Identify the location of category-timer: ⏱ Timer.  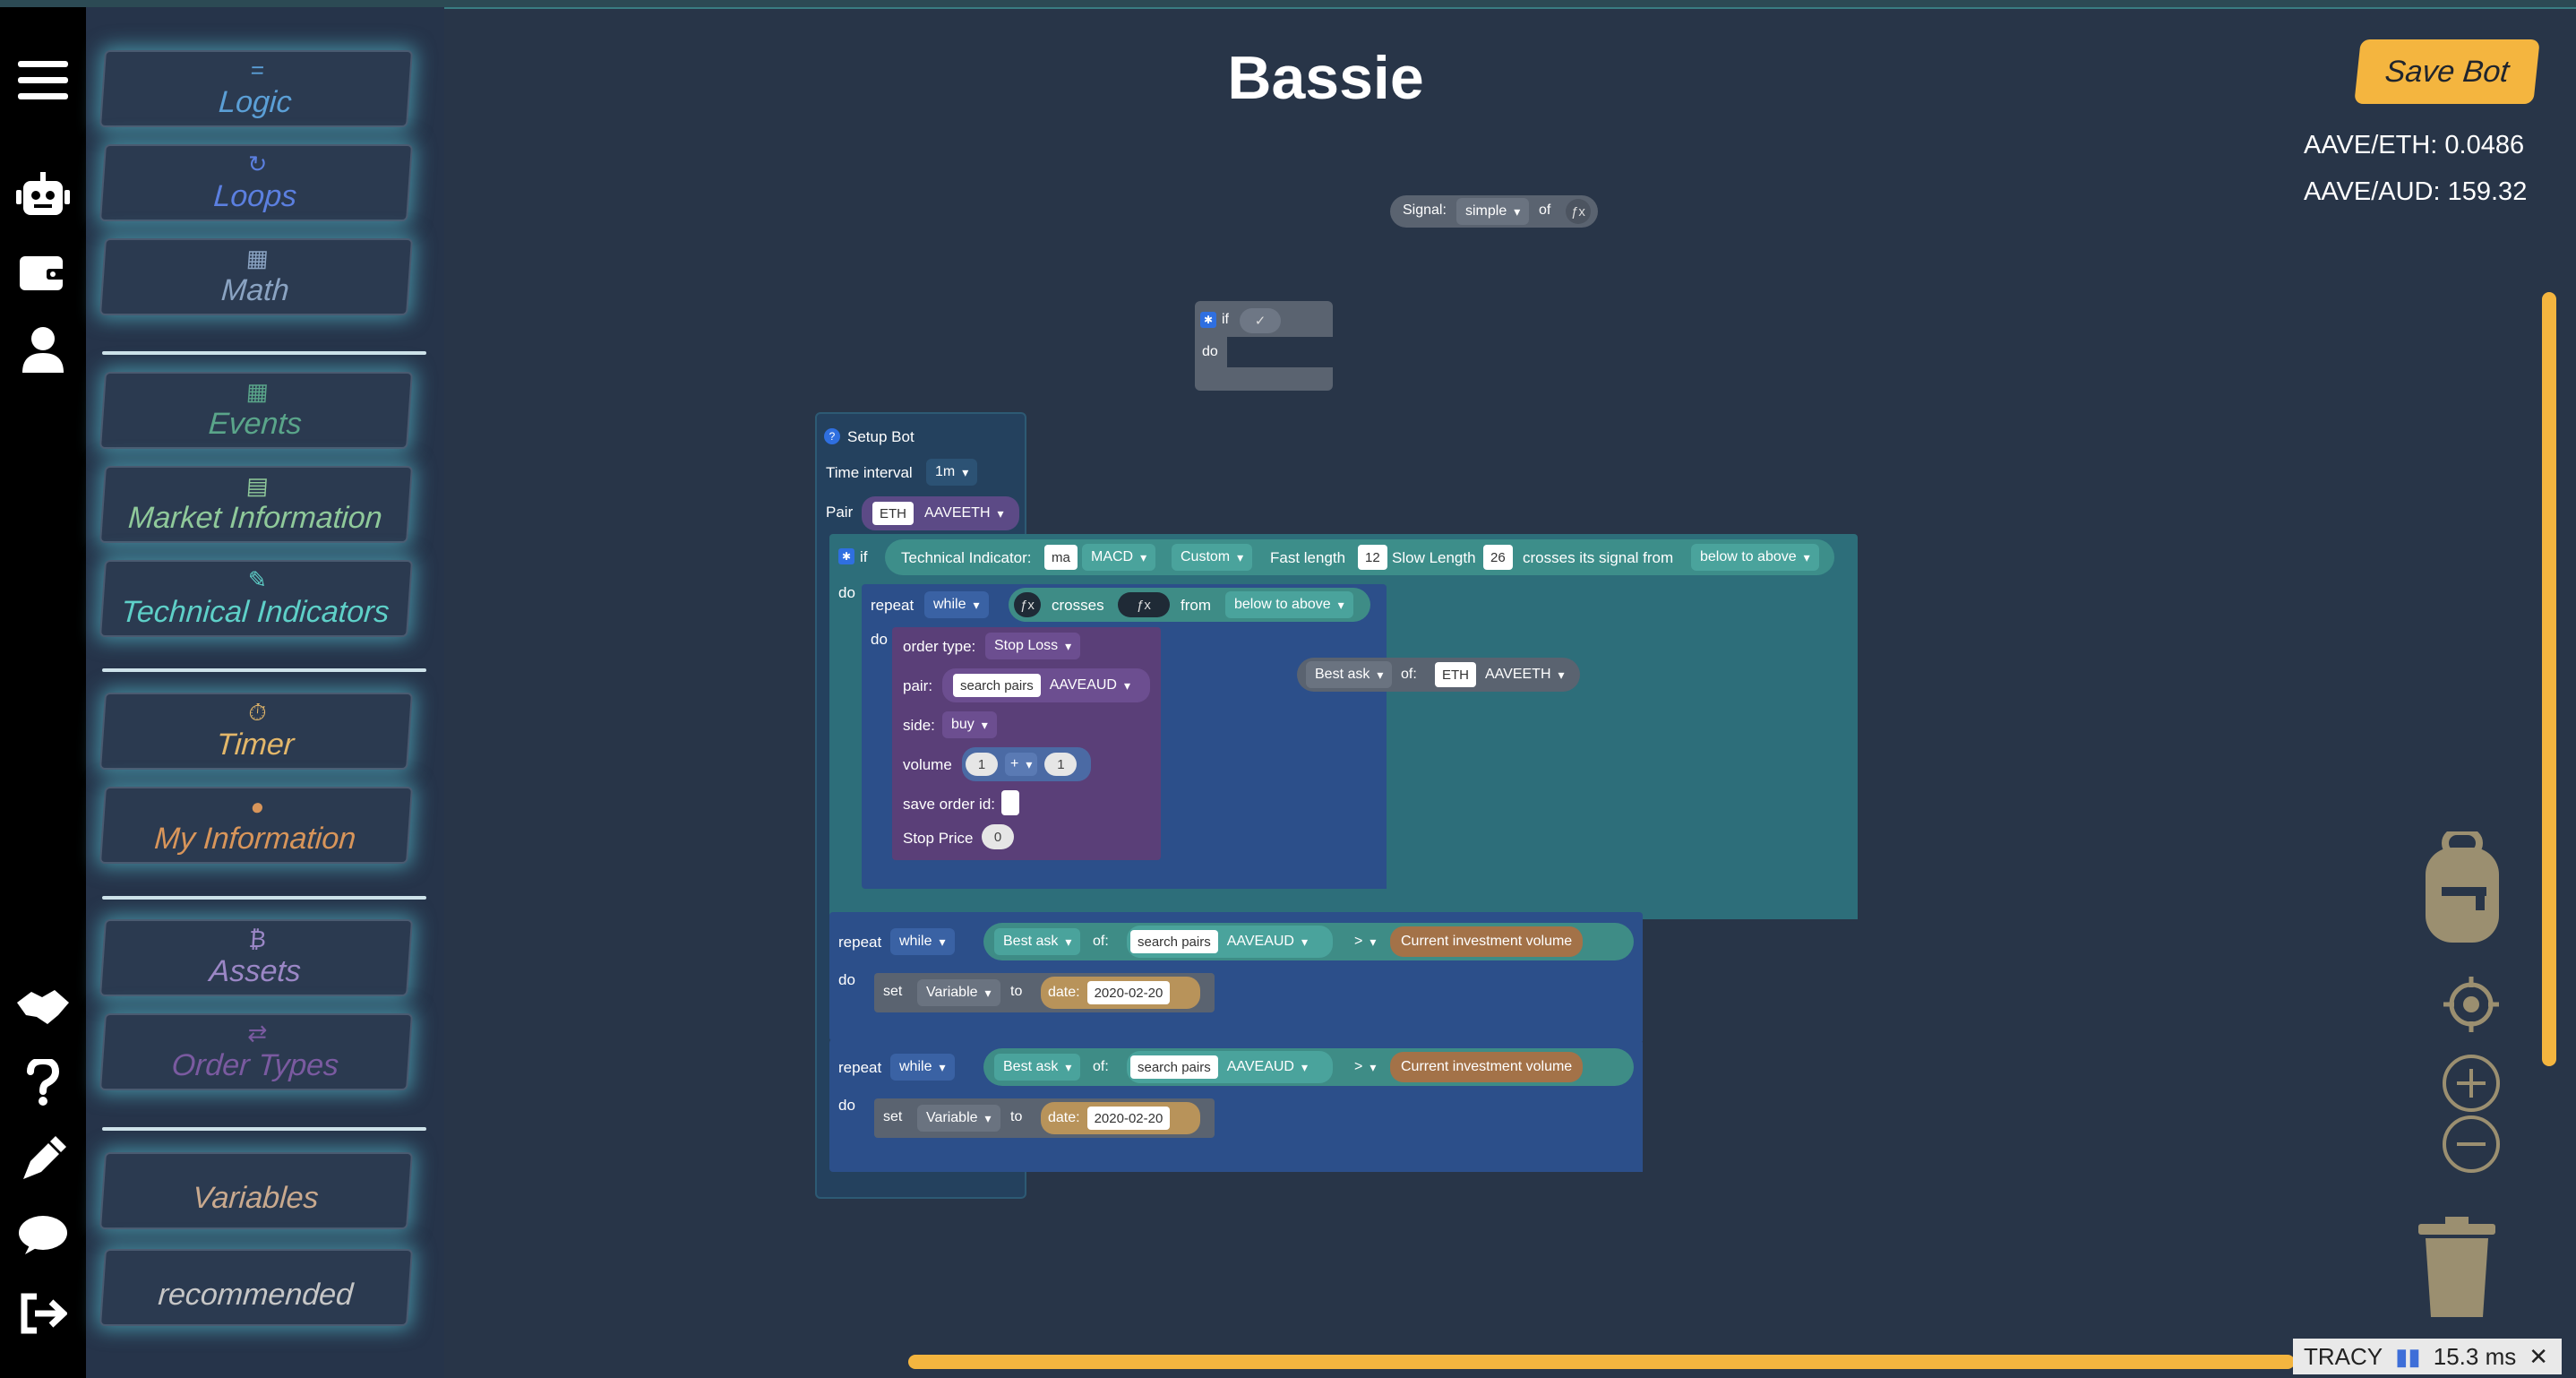
(256, 731).